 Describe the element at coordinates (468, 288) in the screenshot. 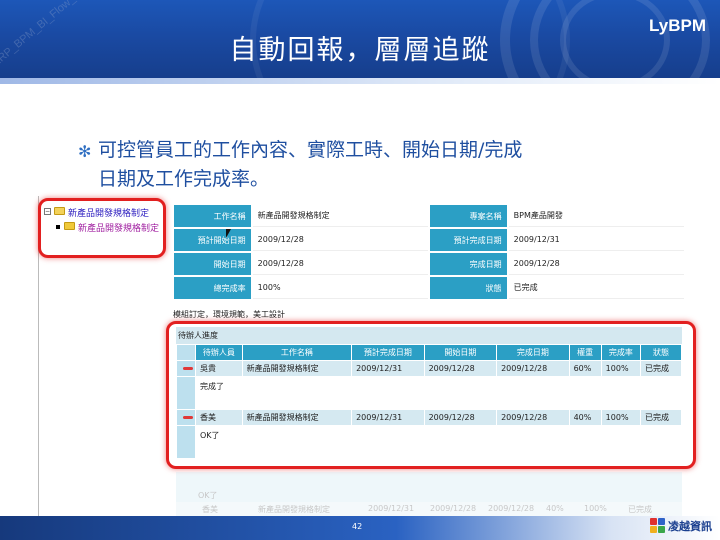

I see `field-label: 狀態` at that location.